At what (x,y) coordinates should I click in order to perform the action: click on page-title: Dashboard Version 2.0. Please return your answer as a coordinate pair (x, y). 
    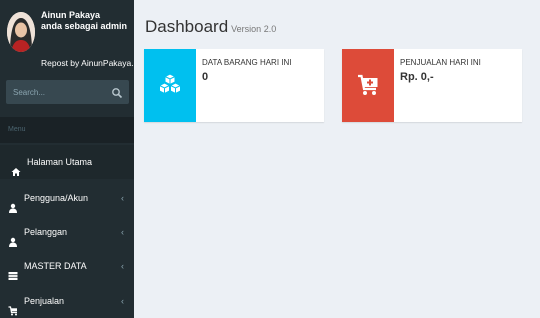
    Looking at the image, I should click on (210, 27).